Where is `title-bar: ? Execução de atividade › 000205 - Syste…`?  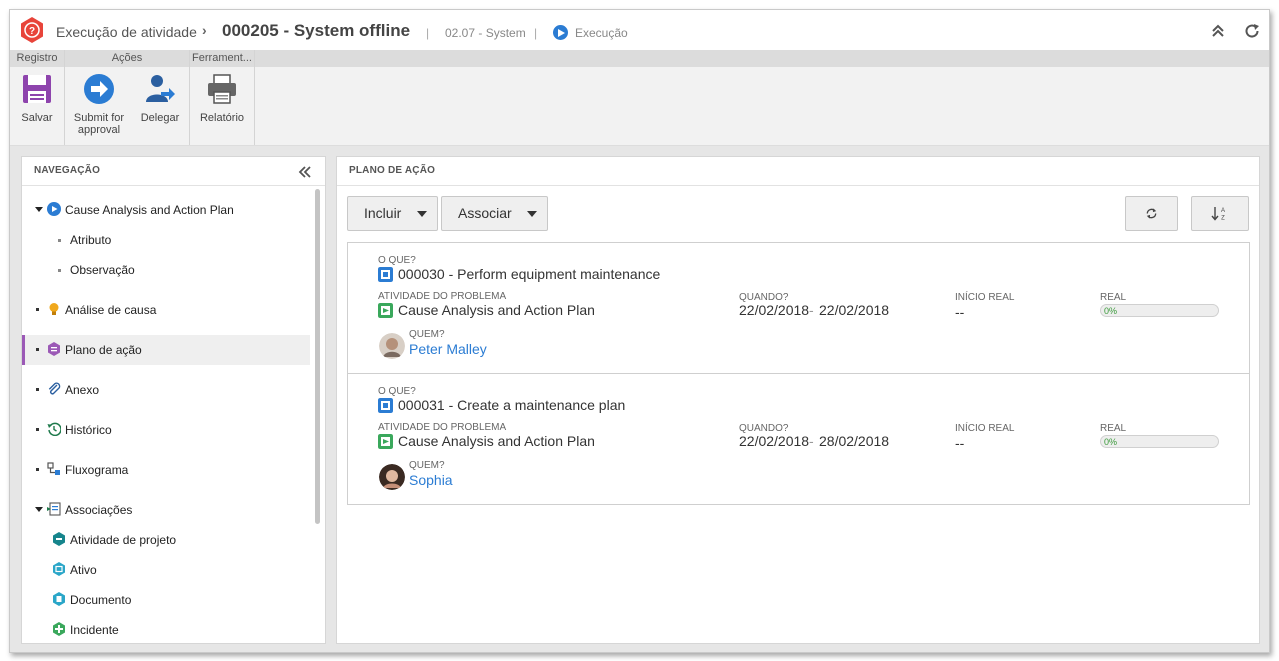
title-bar: ? Execução de atividade › 000205 - Syste… is located at coordinates (639, 30).